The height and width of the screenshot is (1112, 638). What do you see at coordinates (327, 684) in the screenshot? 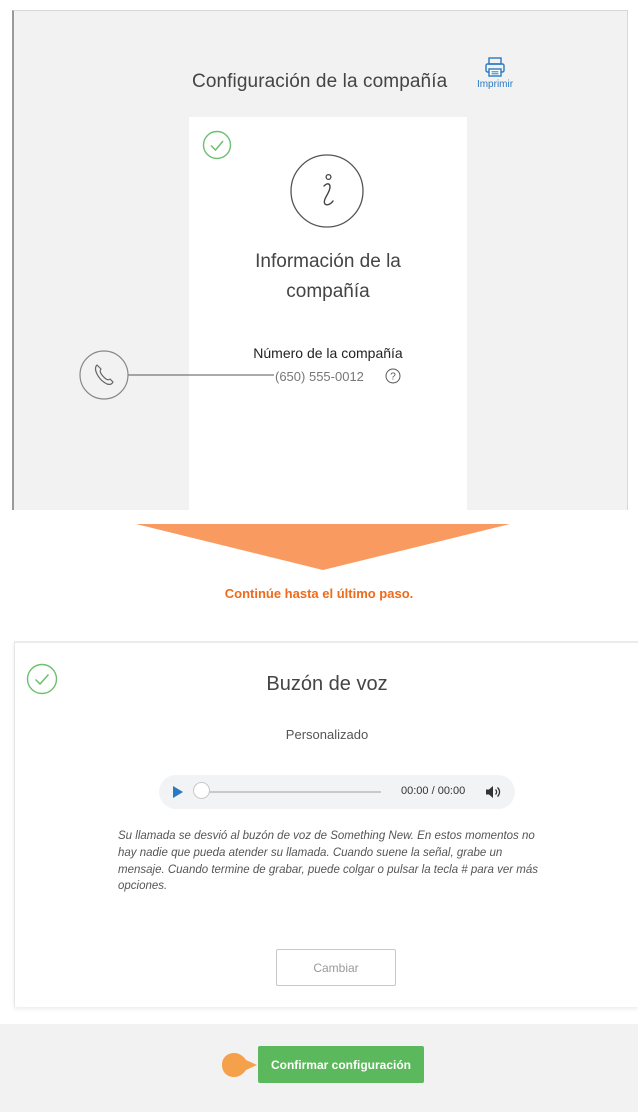
I see `voicemail-title: Buzón de voz` at bounding box center [327, 684].